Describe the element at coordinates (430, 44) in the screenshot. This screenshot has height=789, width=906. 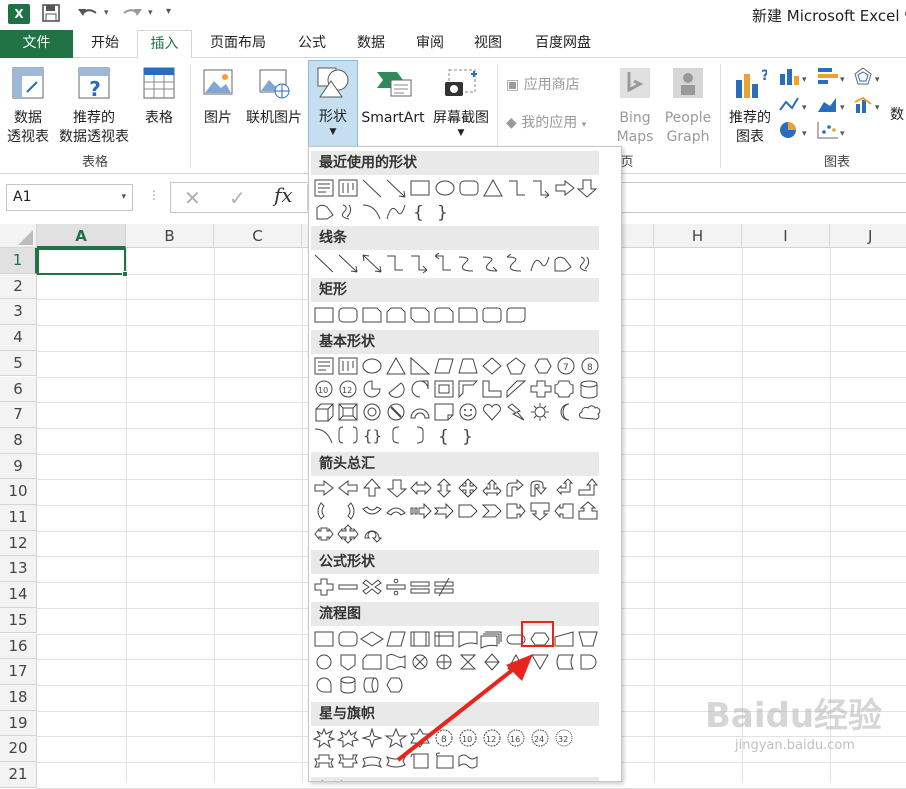
I see `tab-review: 审阅` at that location.